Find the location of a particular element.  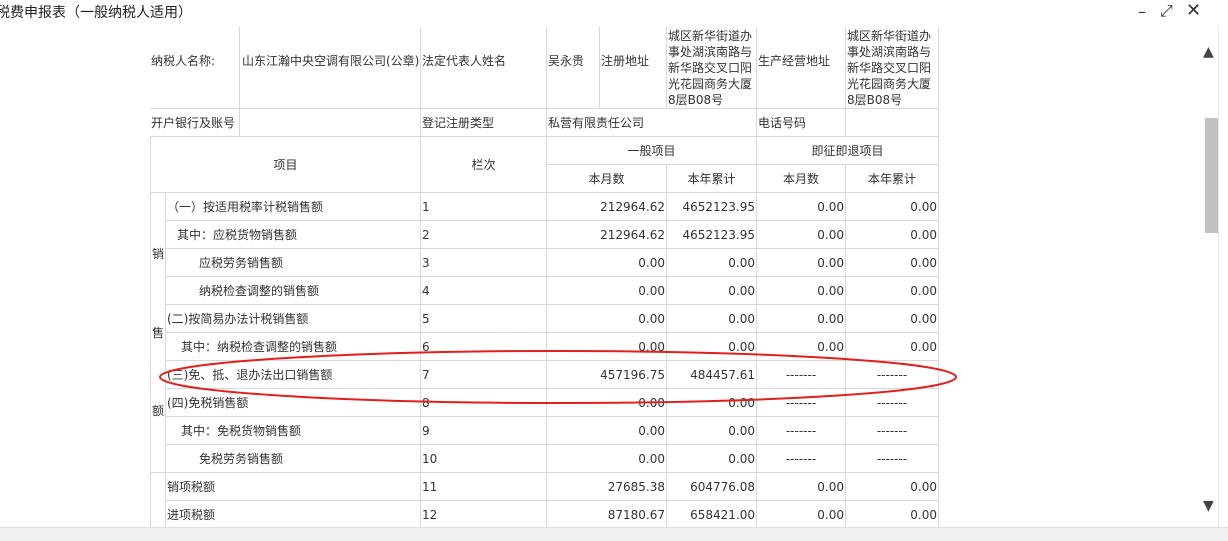

general-ytd-header: 本年累计 is located at coordinates (712, 179).